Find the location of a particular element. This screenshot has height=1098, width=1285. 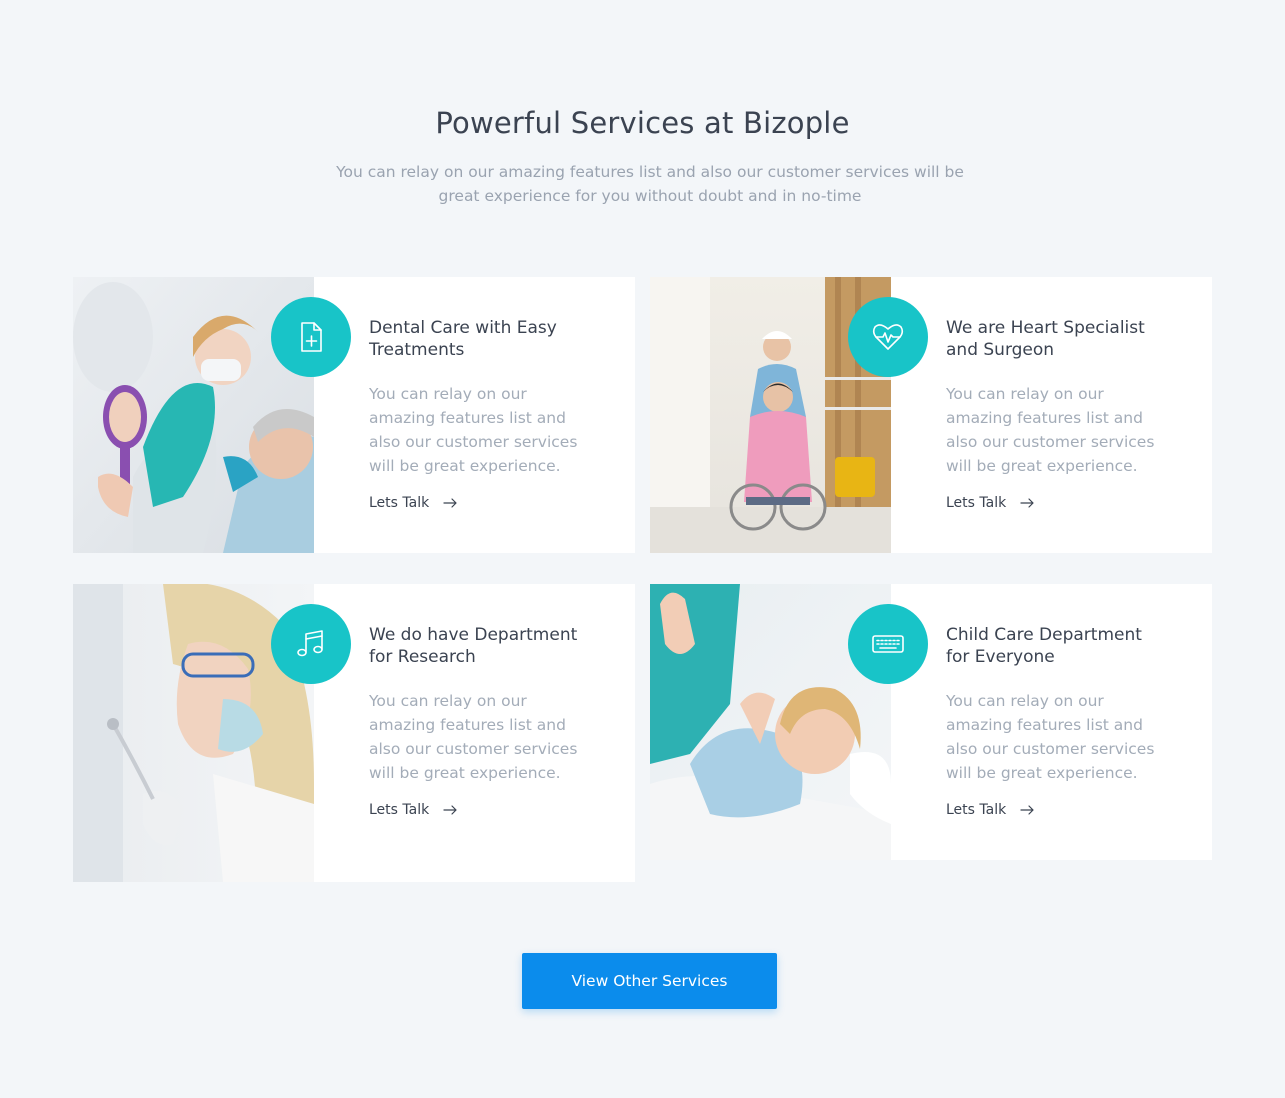

card-title: Child Care Department for Everyone is located at coordinates (1044, 646).